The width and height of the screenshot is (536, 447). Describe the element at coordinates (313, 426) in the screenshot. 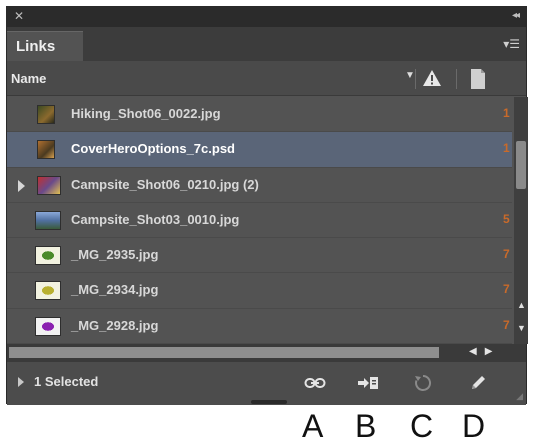

I see `callout-label: A` at that location.